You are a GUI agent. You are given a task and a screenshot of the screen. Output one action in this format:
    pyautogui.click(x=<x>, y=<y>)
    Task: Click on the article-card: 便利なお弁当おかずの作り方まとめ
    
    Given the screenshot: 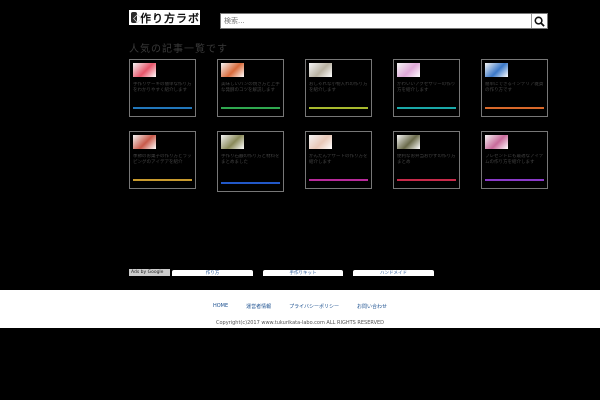 What is the action you would take?
    pyautogui.click(x=426, y=160)
    